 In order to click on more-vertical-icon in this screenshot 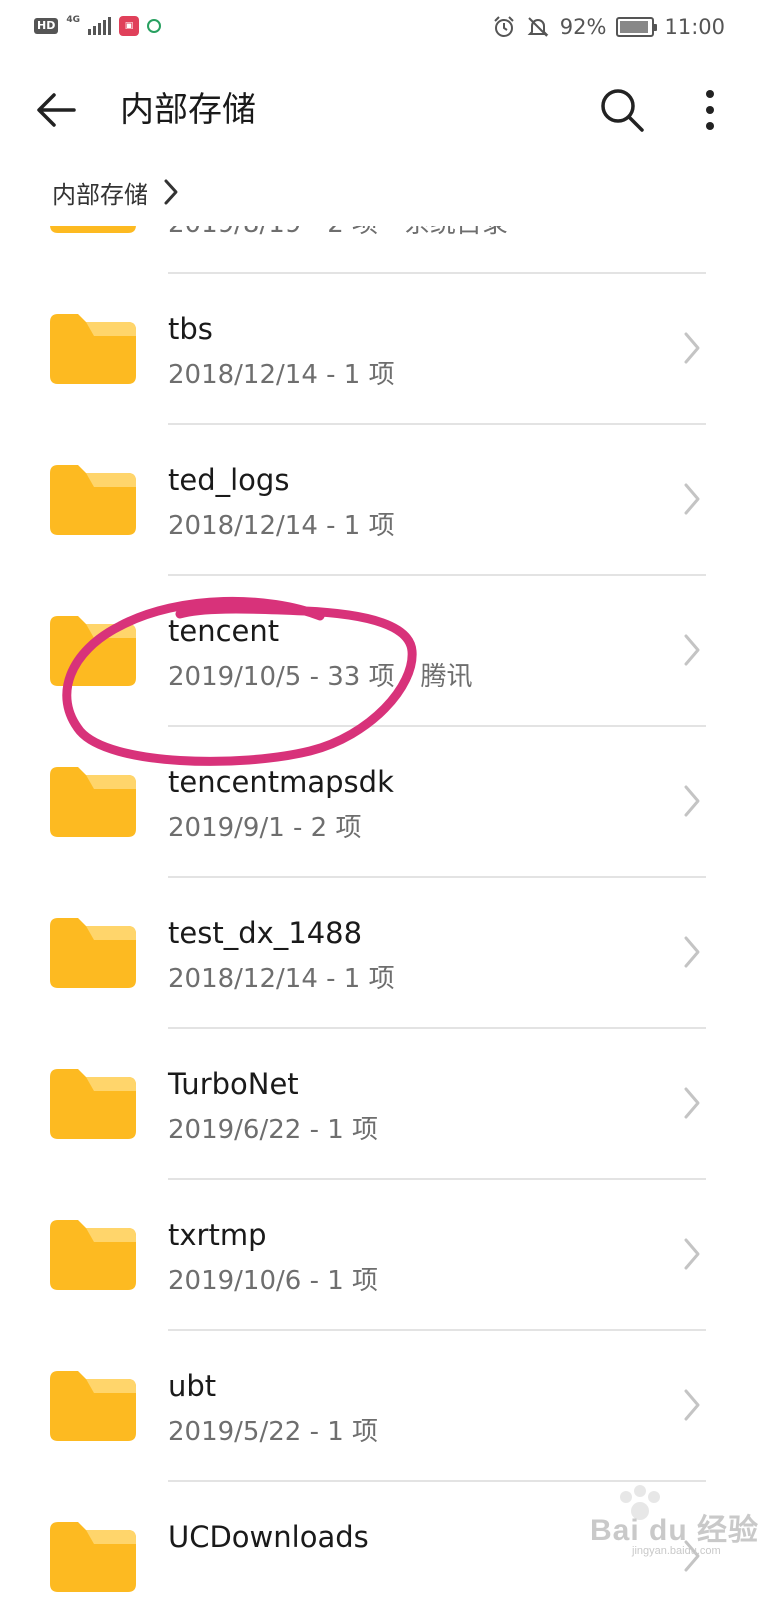, I will do `click(710, 110)`.